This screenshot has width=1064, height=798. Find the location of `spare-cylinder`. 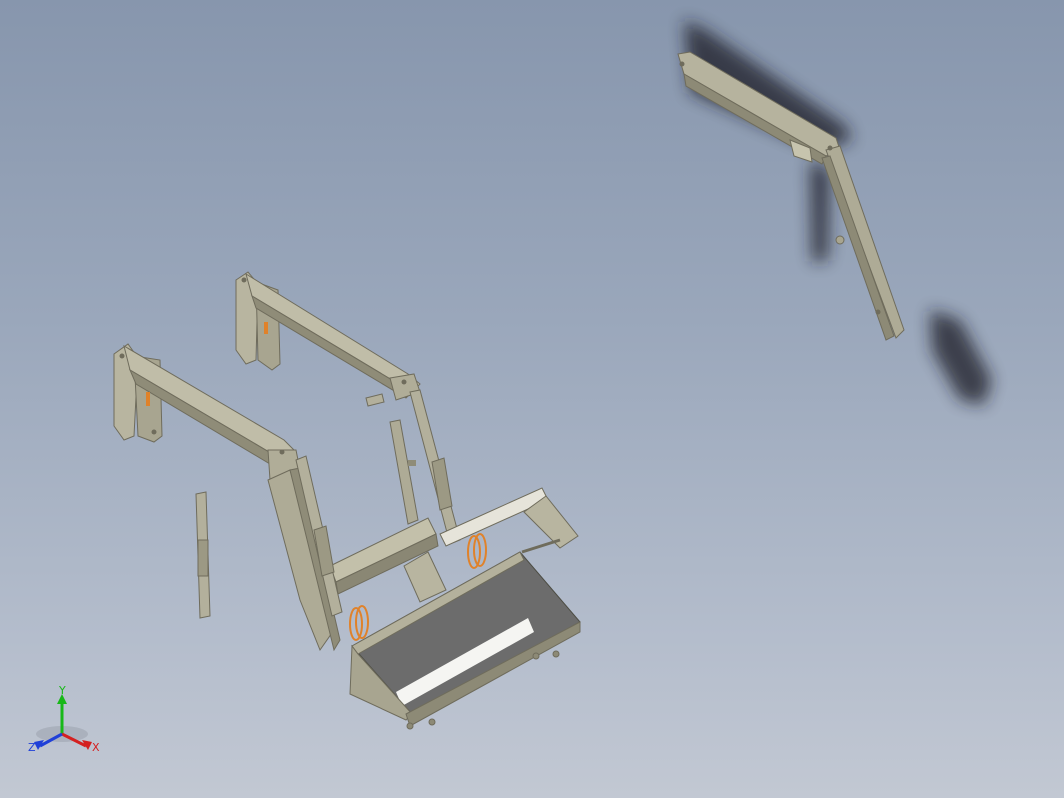

spare-cylinder is located at coordinates (203, 555).